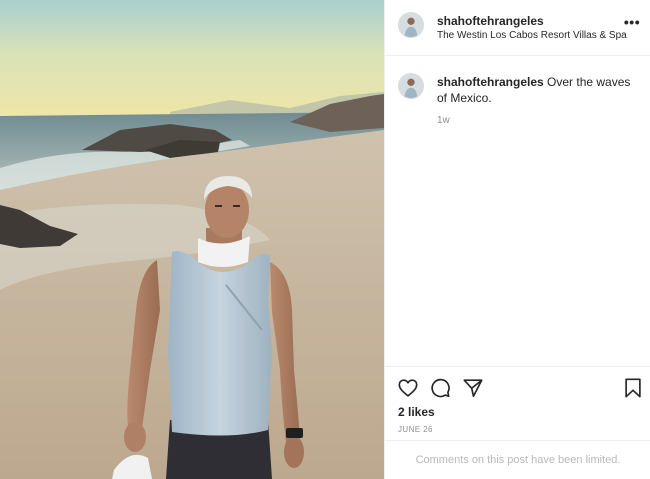  I want to click on profile-avatar-icon, so click(411, 25).